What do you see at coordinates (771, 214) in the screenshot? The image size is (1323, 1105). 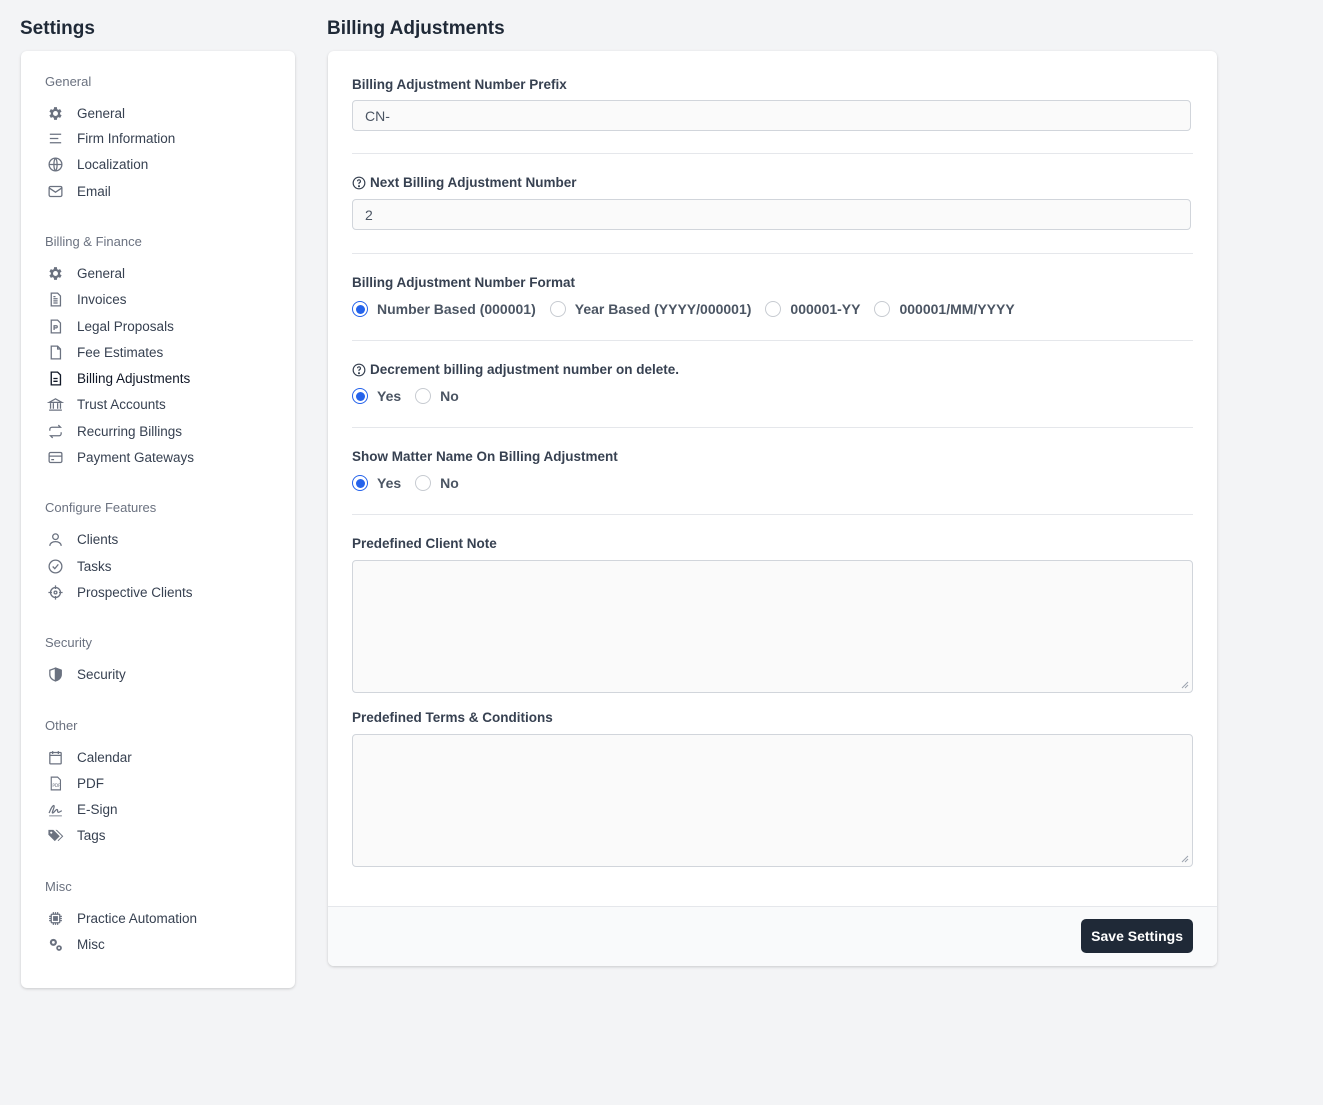 I see `next-number-input` at bounding box center [771, 214].